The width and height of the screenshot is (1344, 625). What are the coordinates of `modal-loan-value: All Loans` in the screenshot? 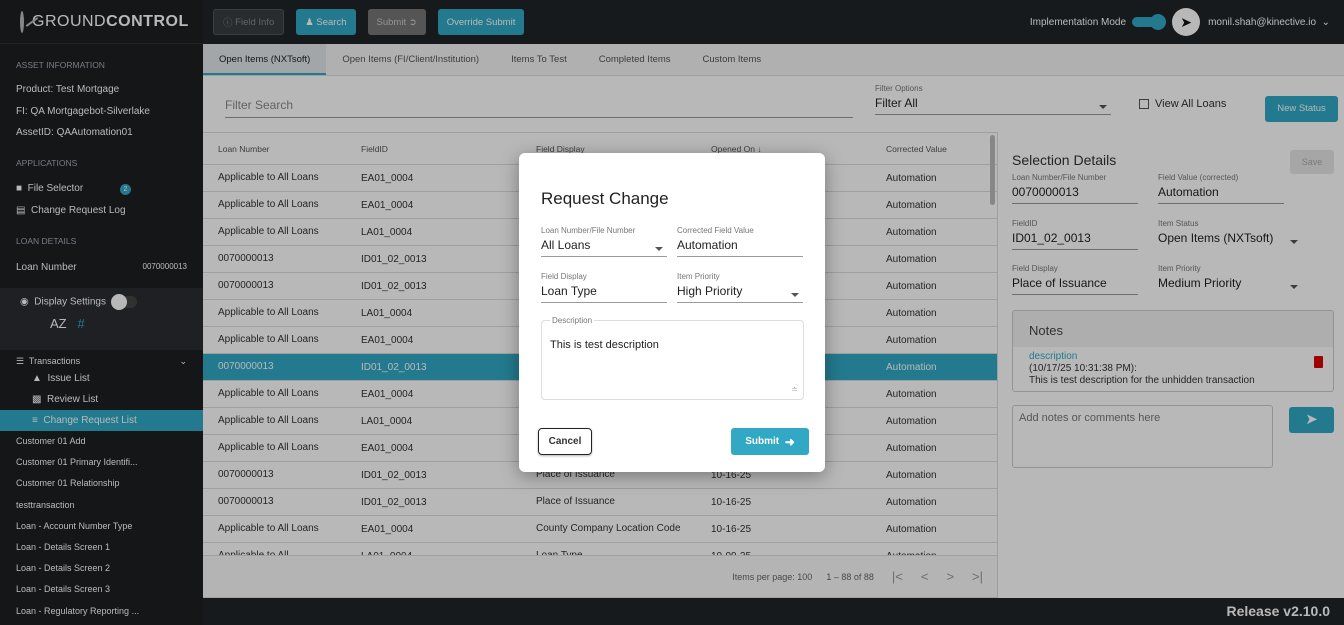 It's located at (604, 247).